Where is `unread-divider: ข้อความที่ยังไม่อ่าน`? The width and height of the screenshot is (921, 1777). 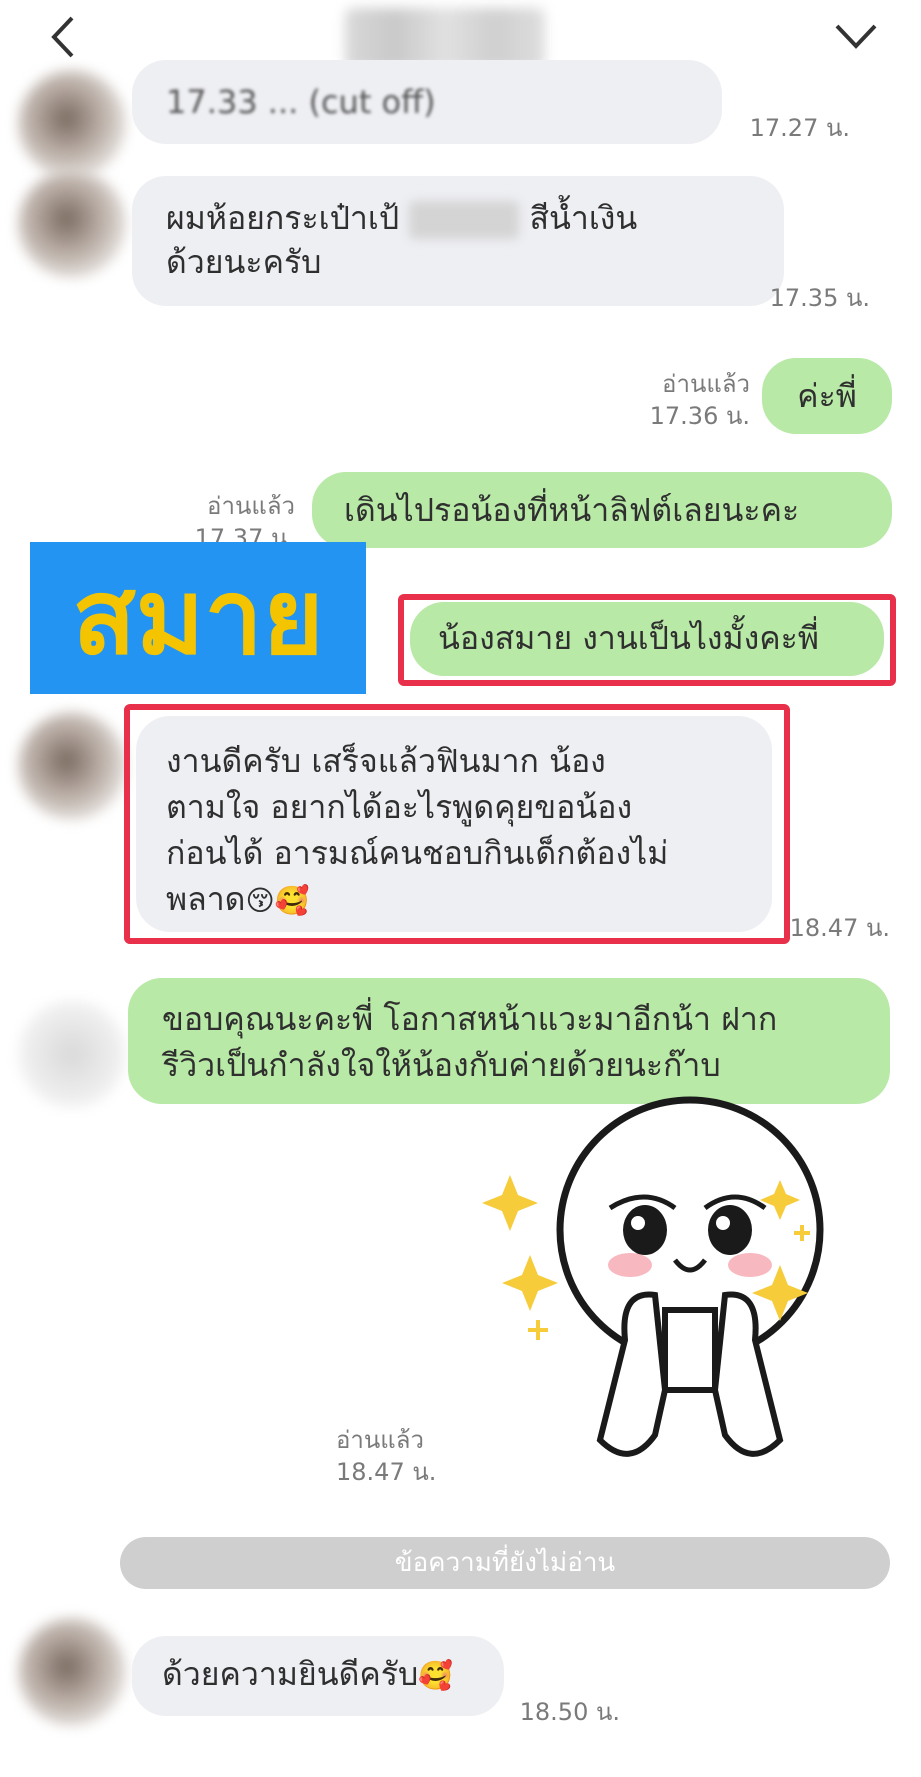 unread-divider: ข้อความที่ยังไม่อ่าน is located at coordinates (505, 1563).